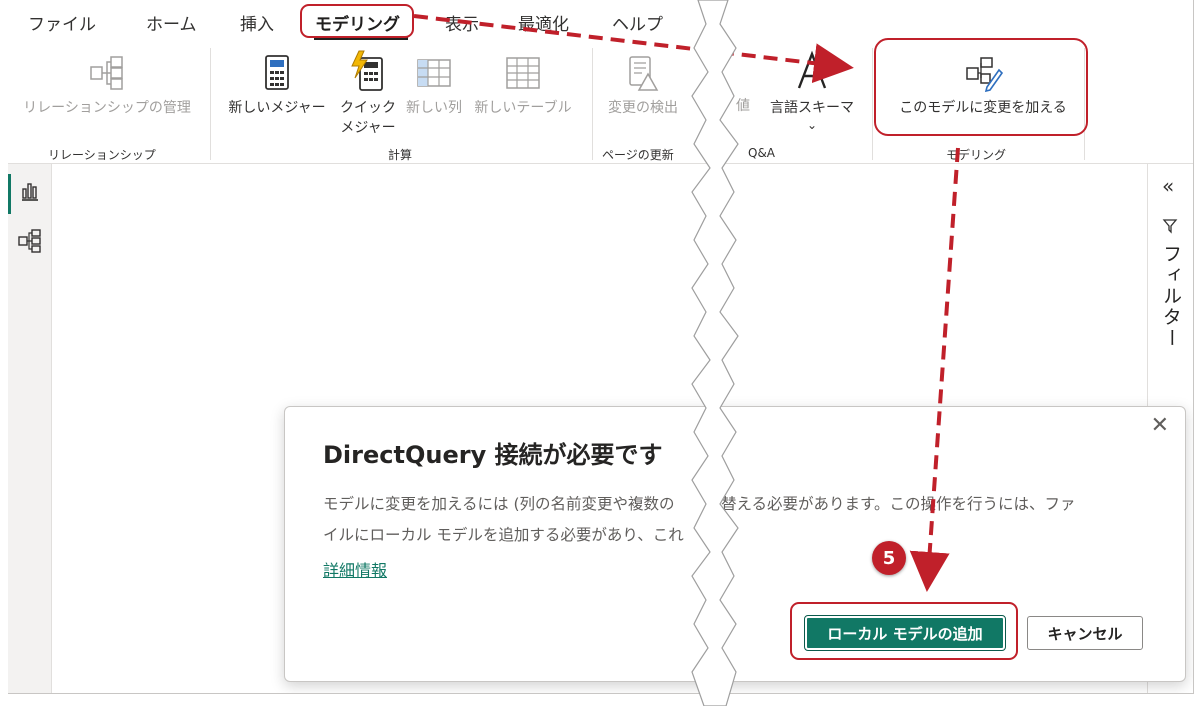 Image resolution: width=1200 pixels, height=706 pixels. What do you see at coordinates (889, 558) in the screenshot?
I see `step-number-badge: 5` at bounding box center [889, 558].